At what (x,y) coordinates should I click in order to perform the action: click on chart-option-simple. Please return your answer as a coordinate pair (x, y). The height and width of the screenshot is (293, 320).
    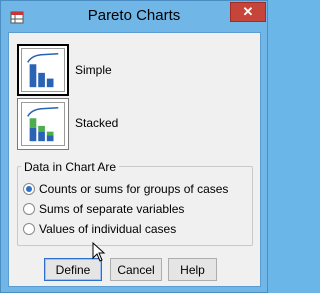
    Looking at the image, I should click on (43, 70).